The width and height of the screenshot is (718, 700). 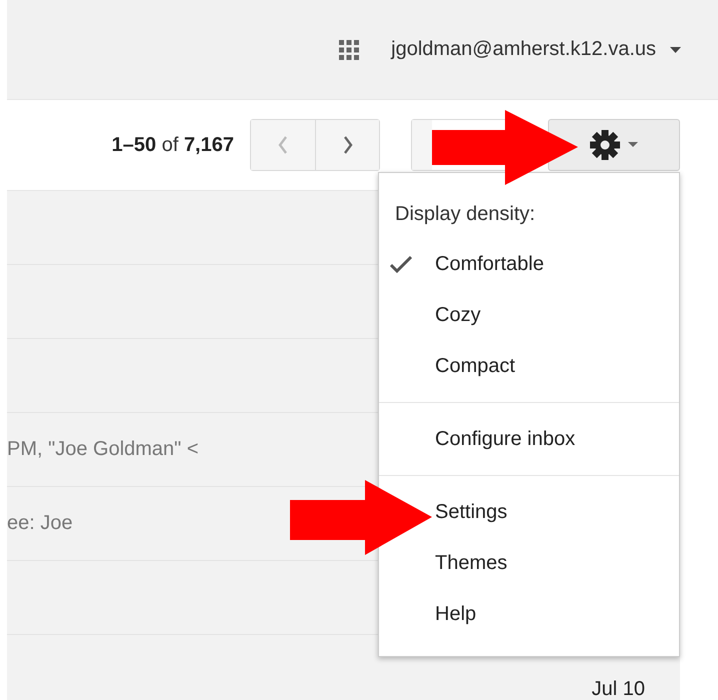 I want to click on chevron-right-icon, so click(x=347, y=145).